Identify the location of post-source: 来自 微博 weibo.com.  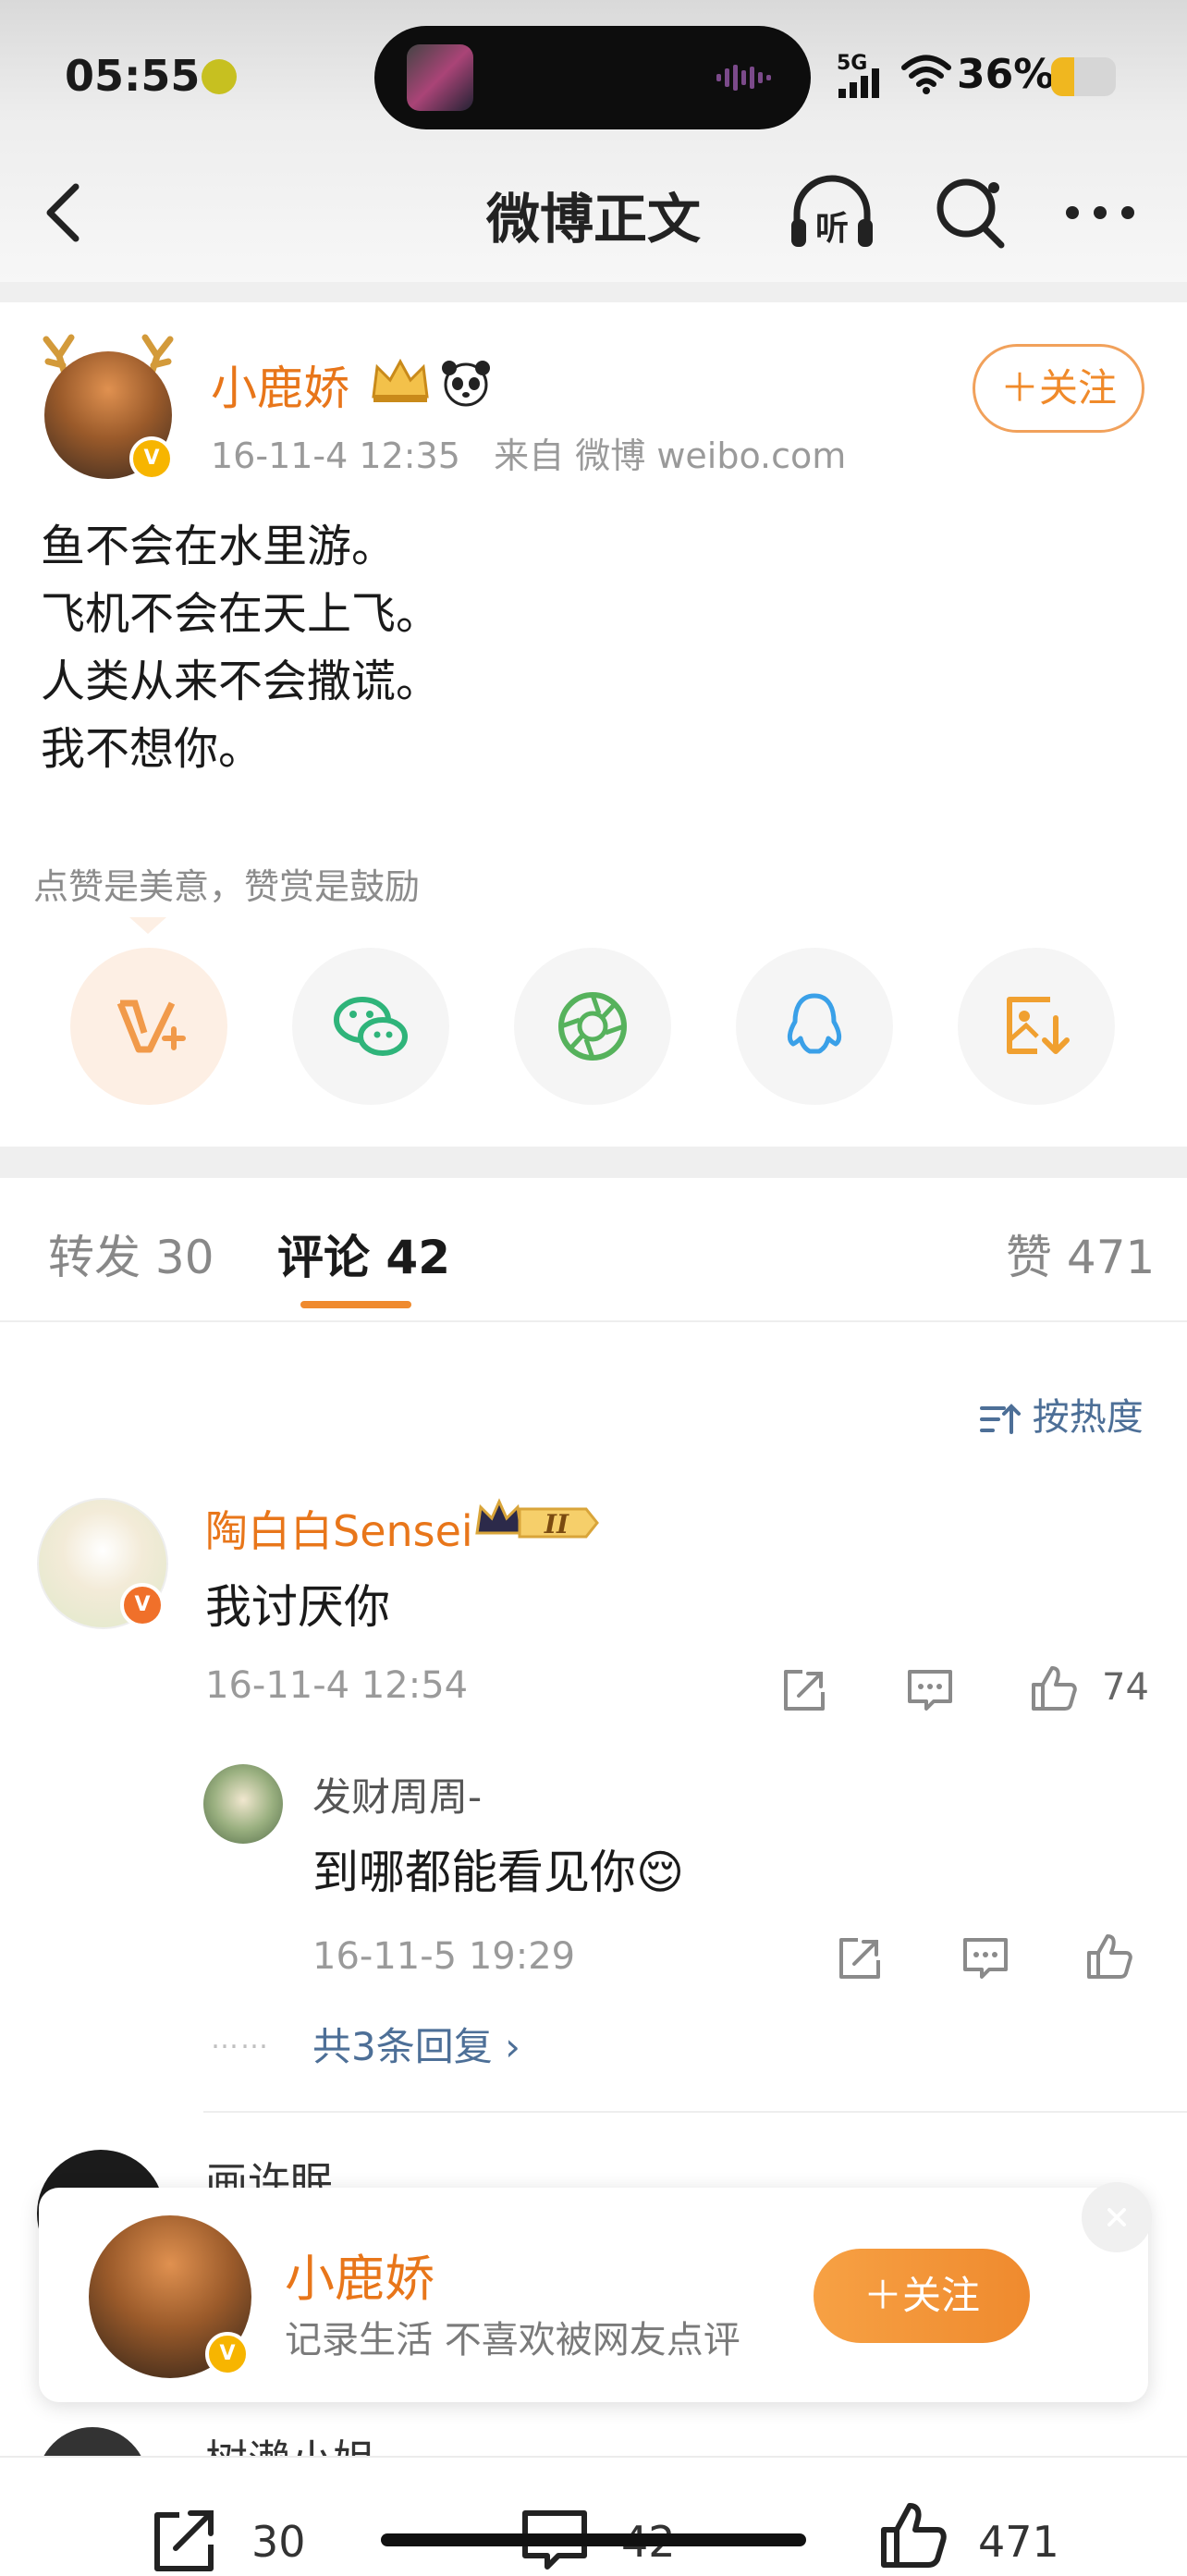
(670, 455).